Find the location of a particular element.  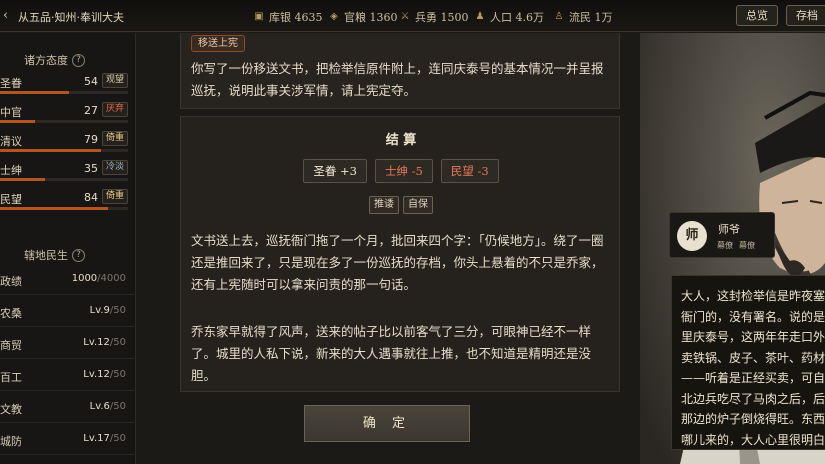

stat-name: 文教 is located at coordinates (11, 409).